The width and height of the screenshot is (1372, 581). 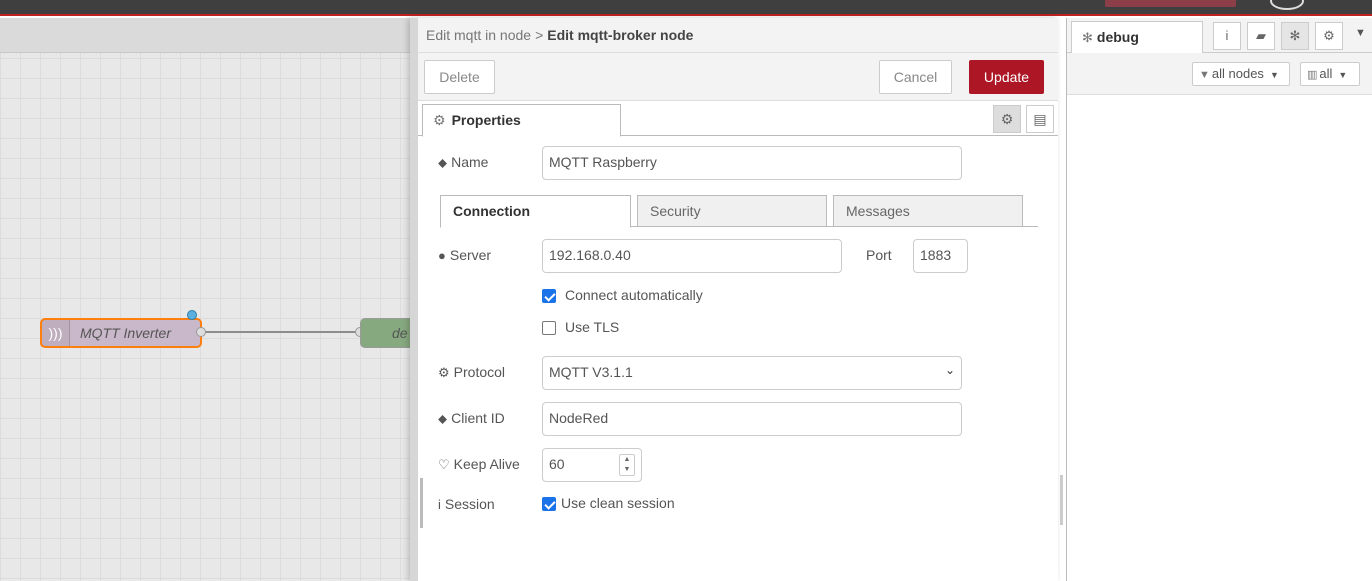 I want to click on sidebar-debug-button: ✻, so click(x=1295, y=36).